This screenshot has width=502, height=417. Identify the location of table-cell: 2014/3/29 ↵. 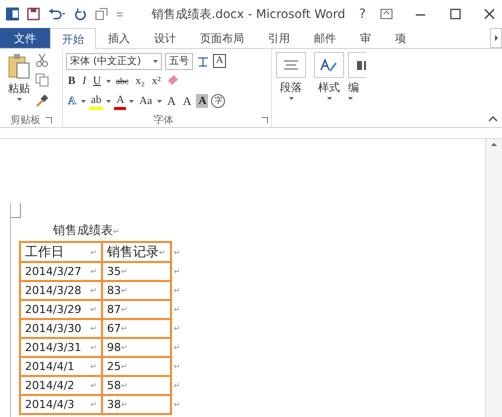
(61, 309).